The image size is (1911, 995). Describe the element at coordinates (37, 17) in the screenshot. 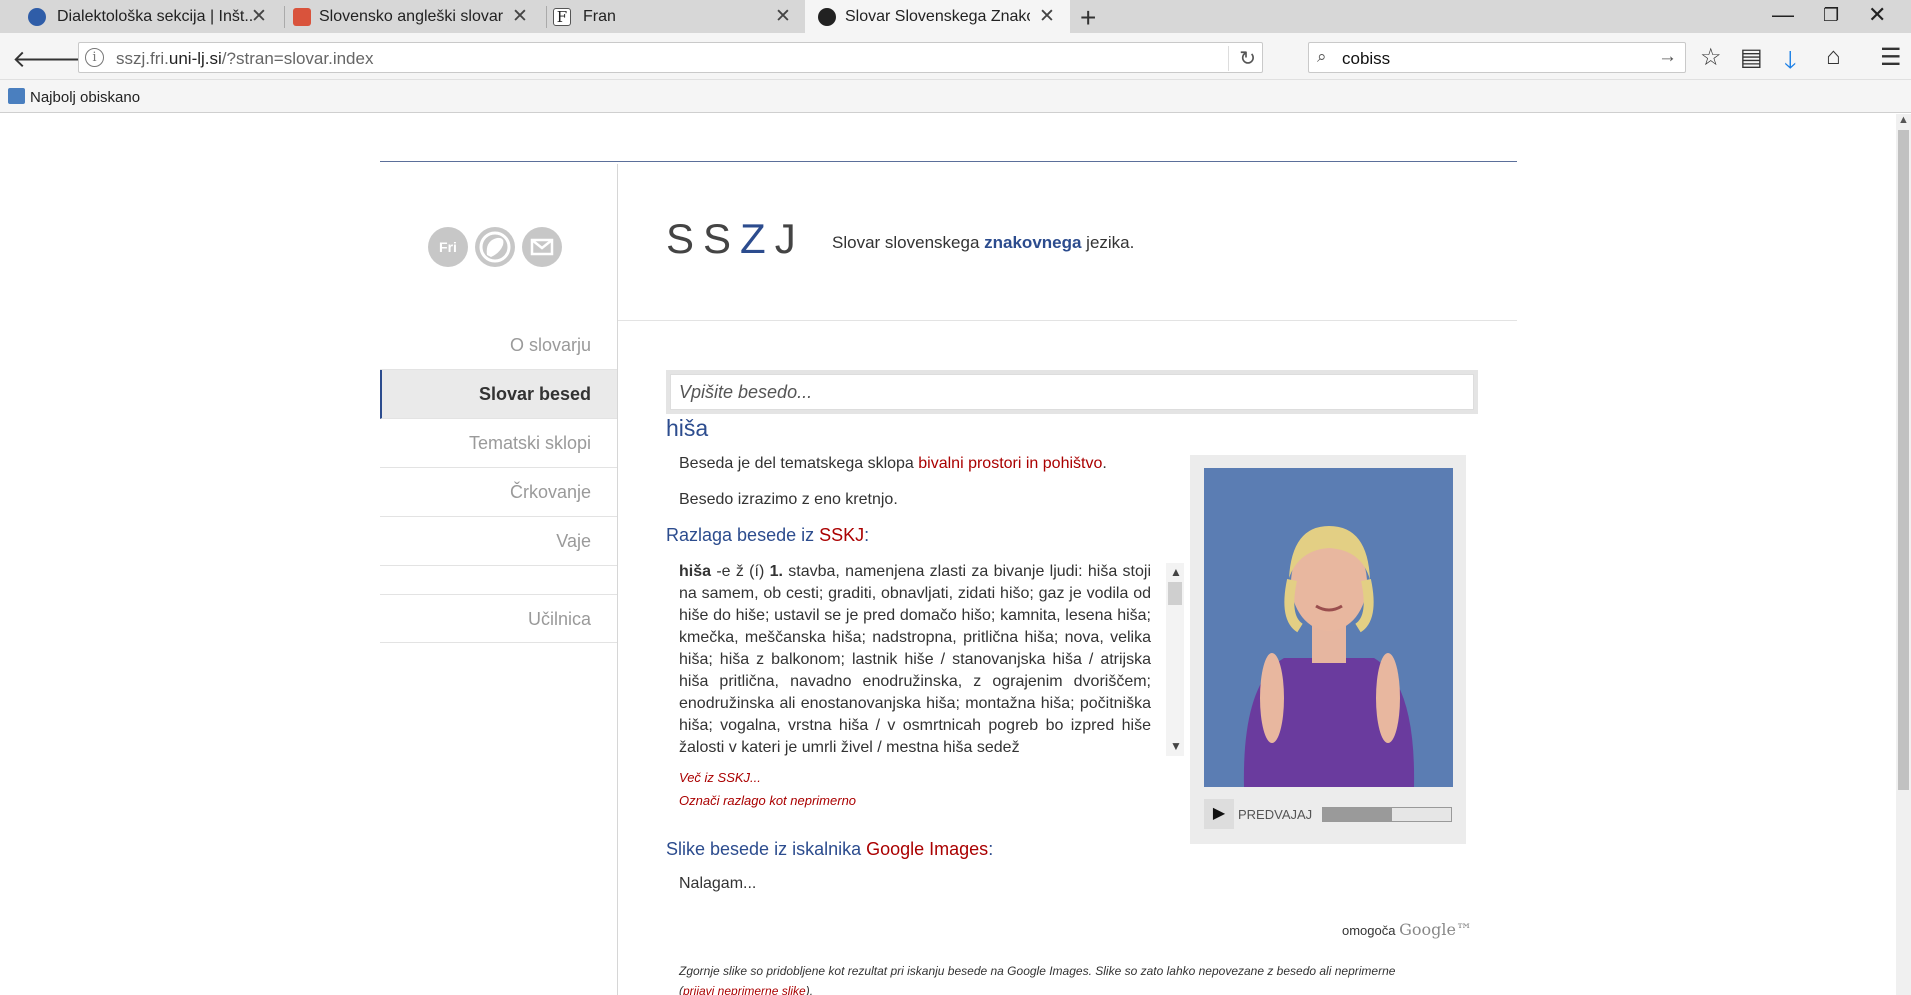

I see `globe-icon` at that location.